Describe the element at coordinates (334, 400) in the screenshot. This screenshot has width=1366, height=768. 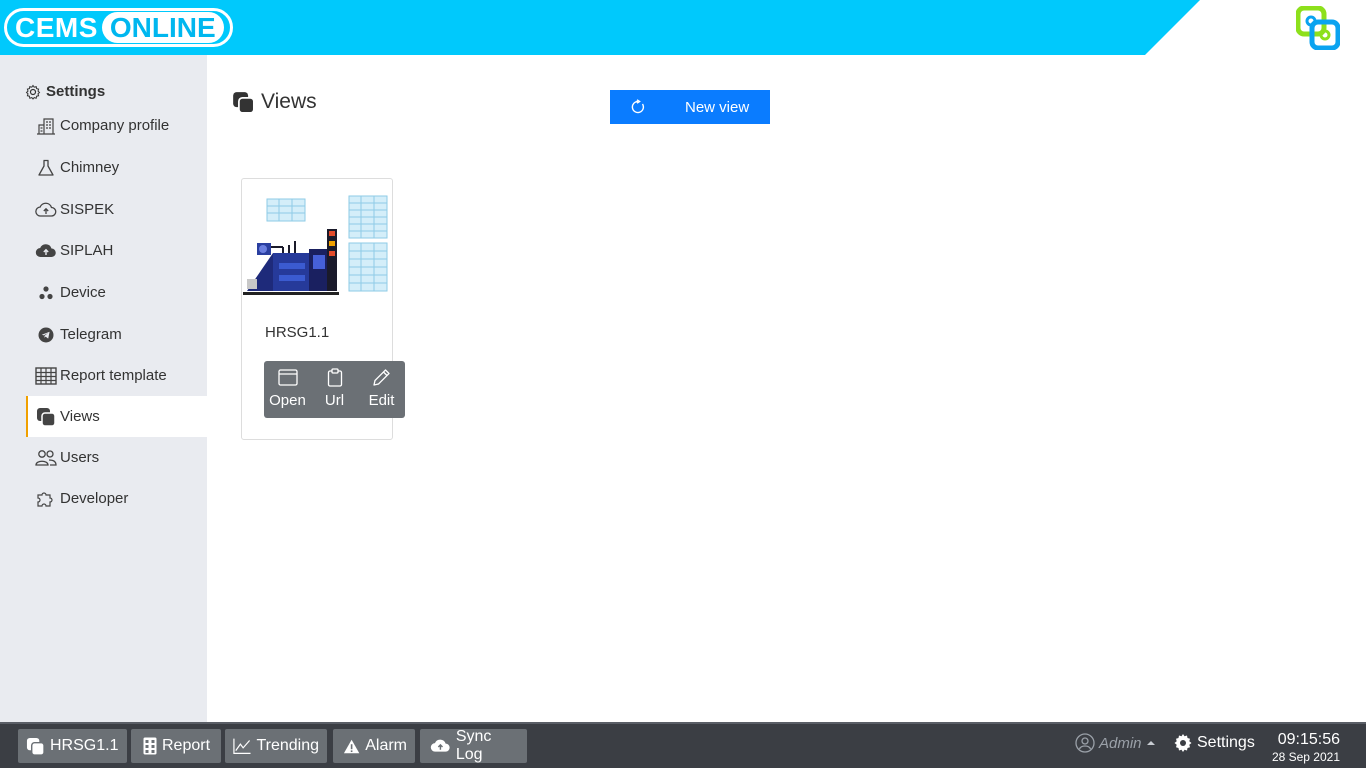
I see `url-label: Url` at that location.